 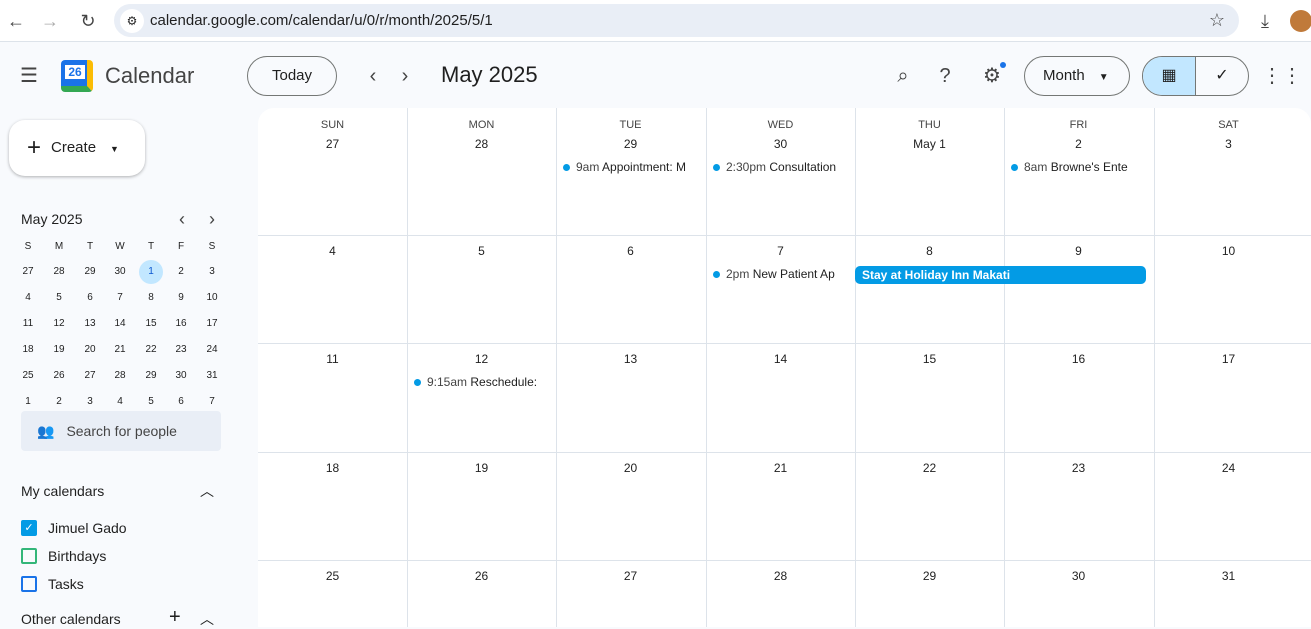 I want to click on mini-day: 10, so click(x=212, y=298).